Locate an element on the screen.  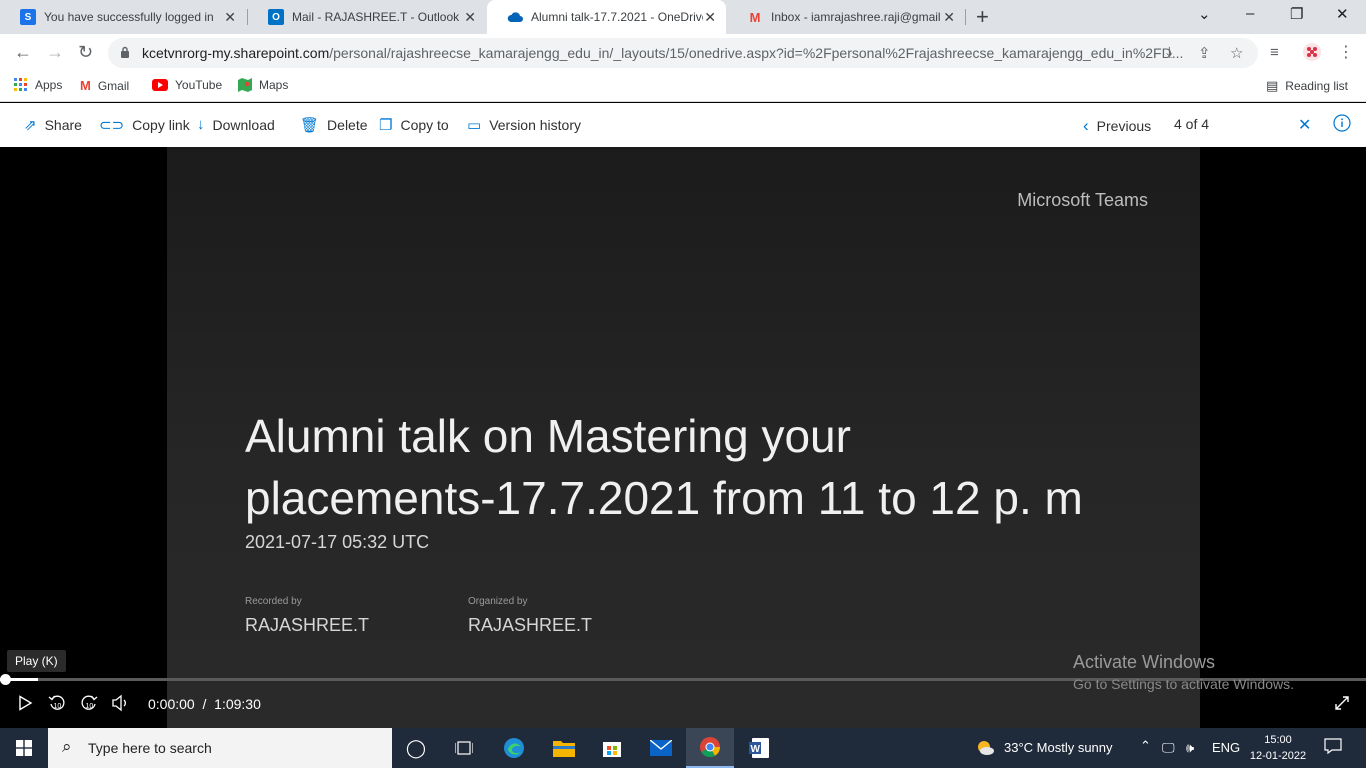
previous-button: ‹ Previous is located at coordinates (1117, 126).